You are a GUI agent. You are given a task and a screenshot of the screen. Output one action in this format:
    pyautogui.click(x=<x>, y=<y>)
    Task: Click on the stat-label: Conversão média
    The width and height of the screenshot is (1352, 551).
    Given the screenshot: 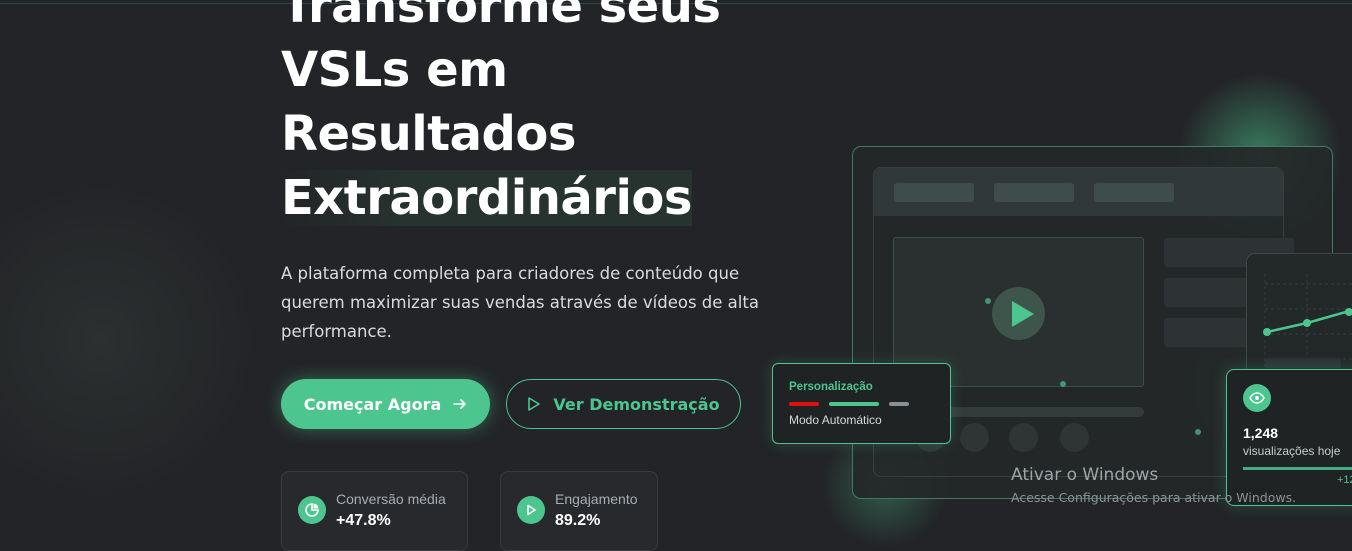 What is the action you would take?
    pyautogui.click(x=391, y=499)
    